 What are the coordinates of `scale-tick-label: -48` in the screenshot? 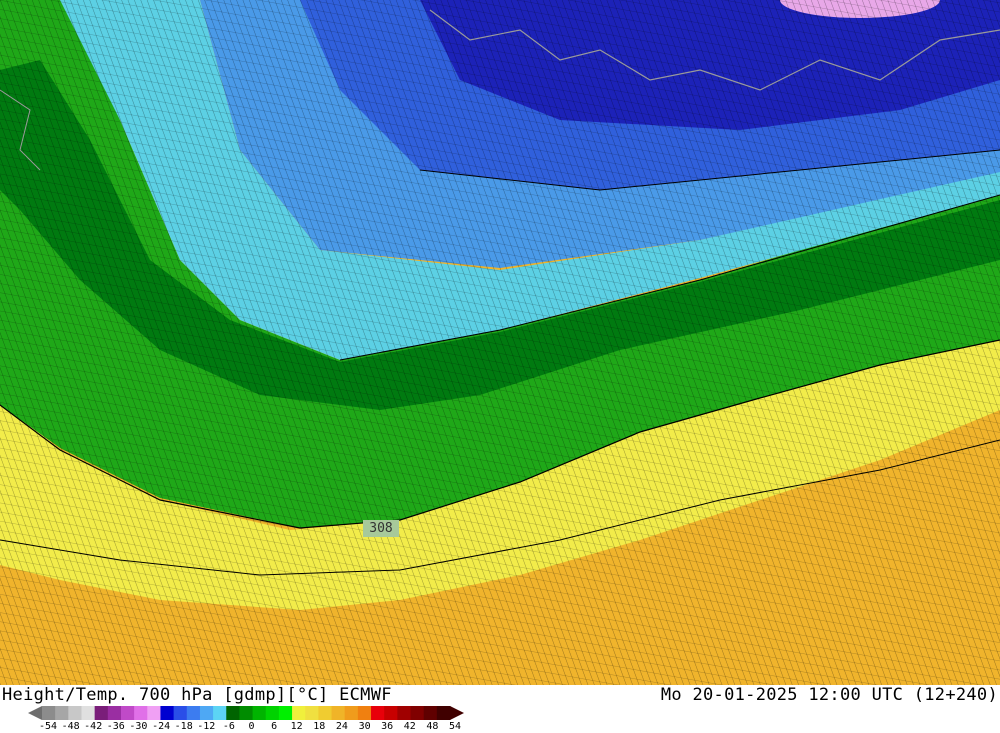 It's located at (70, 726).